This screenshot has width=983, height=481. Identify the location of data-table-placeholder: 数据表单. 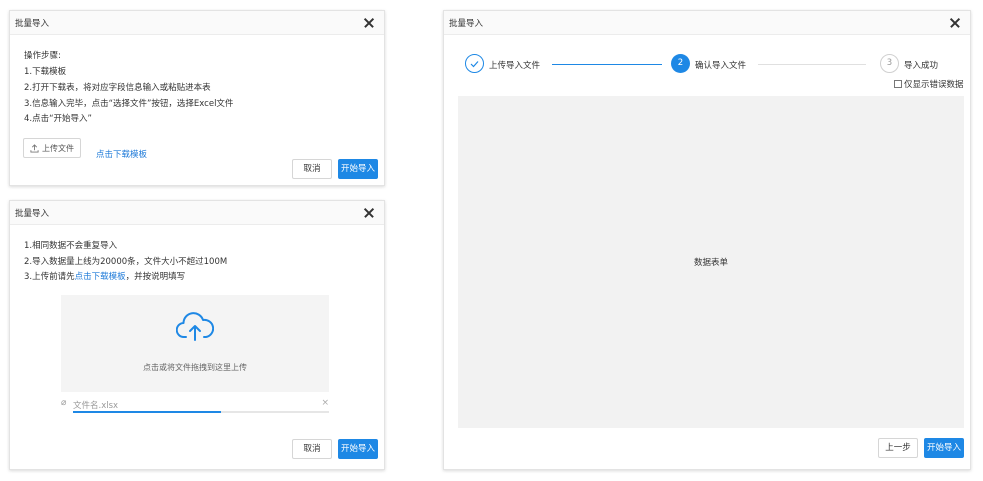
(710, 263).